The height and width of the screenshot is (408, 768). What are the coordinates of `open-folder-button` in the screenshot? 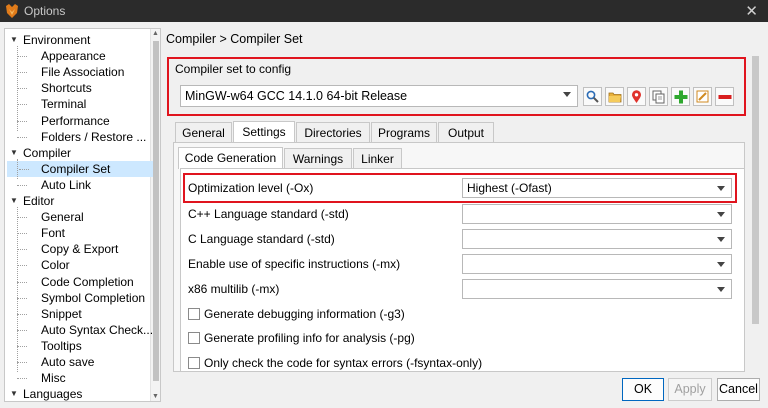 It's located at (614, 96).